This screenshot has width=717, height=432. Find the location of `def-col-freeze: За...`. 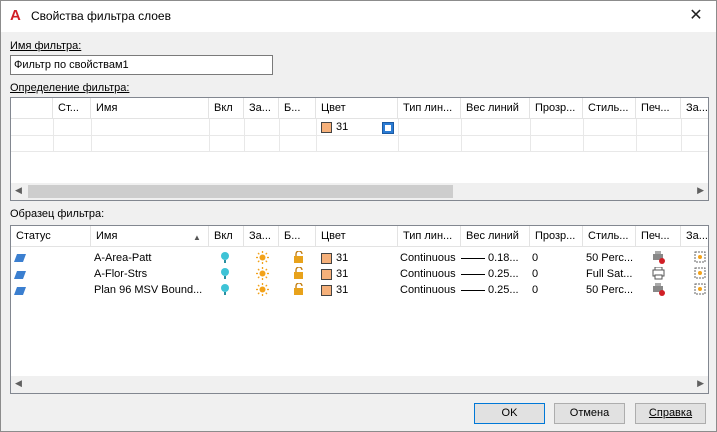

def-col-freeze: За... is located at coordinates (261, 108).